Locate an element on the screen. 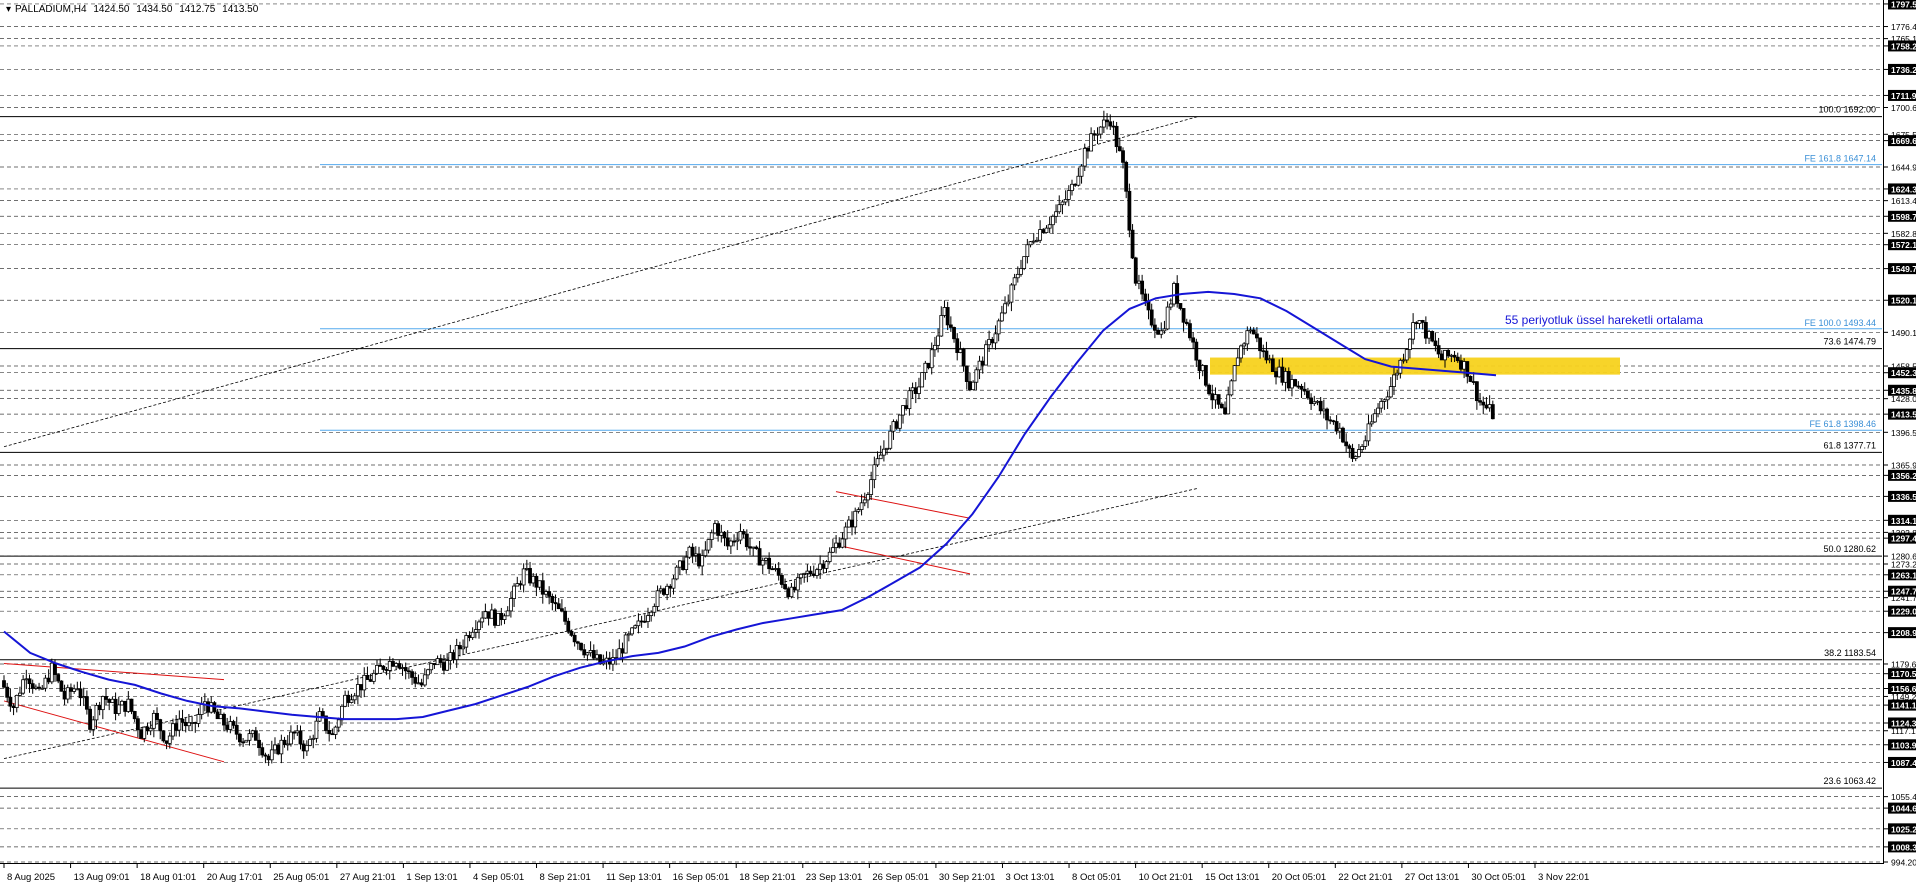 Image resolution: width=1916 pixels, height=888 pixels. high-value: 1434.50 is located at coordinates (154, 9).